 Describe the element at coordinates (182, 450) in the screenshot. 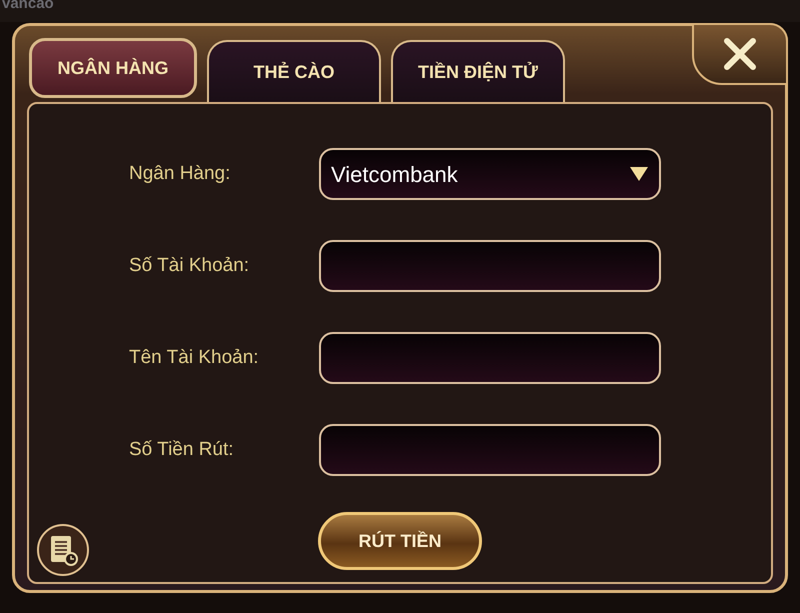

I see `field-label: Số Tiền Rút:` at that location.